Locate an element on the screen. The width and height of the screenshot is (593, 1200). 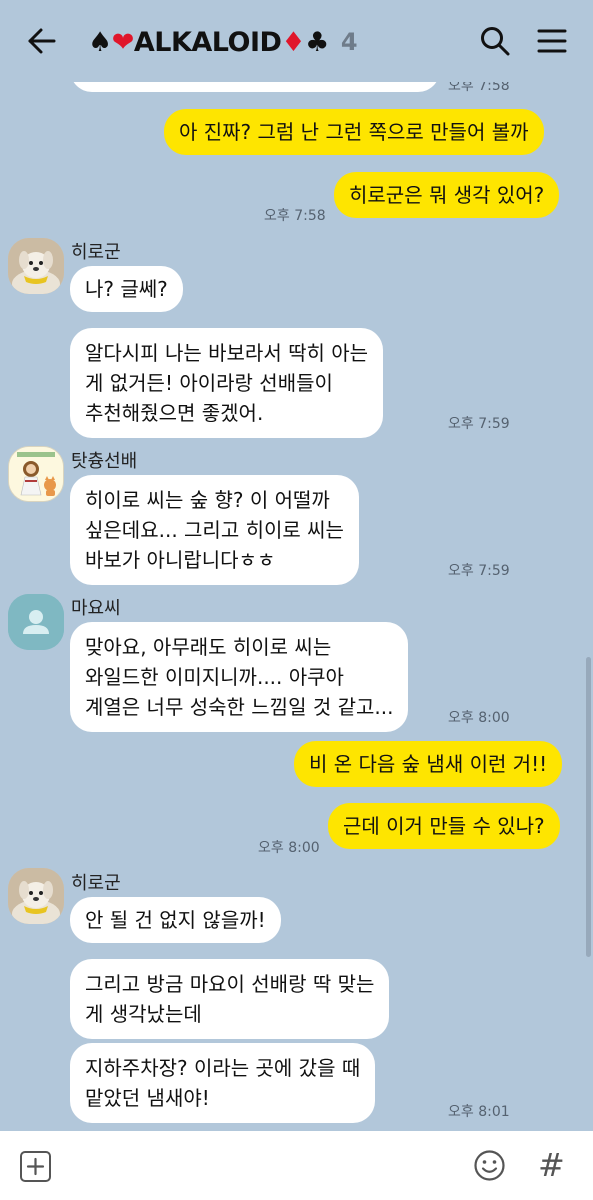
arrow-left-icon is located at coordinates (42, 41).